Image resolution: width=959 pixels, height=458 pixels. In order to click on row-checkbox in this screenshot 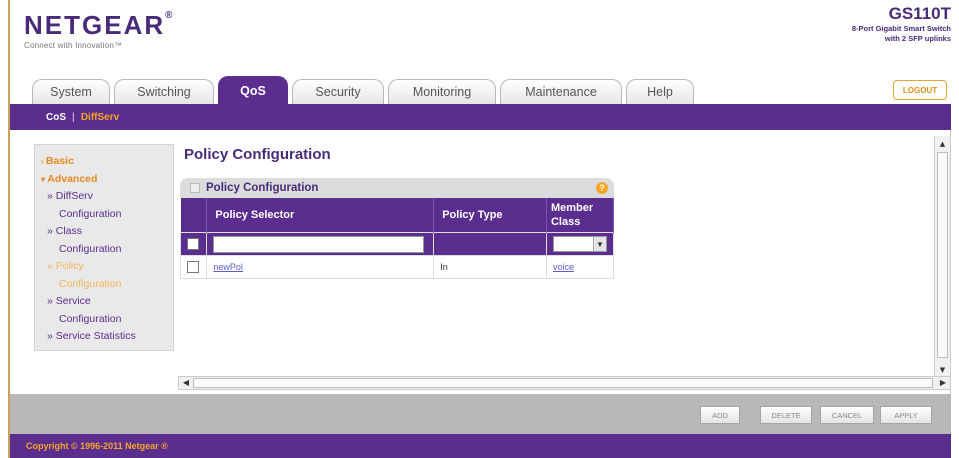, I will do `click(193, 267)`.